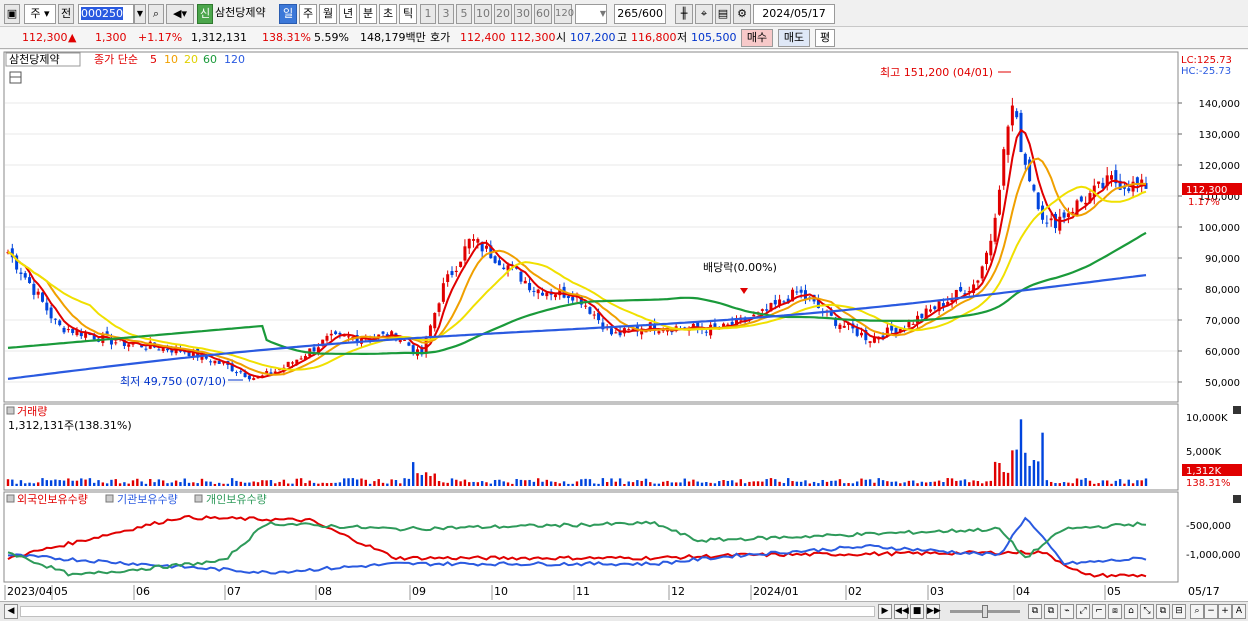 This screenshot has width=1248, height=621. Describe the element at coordinates (388, 14) in the screenshot. I see `period-second: 초` at that location.